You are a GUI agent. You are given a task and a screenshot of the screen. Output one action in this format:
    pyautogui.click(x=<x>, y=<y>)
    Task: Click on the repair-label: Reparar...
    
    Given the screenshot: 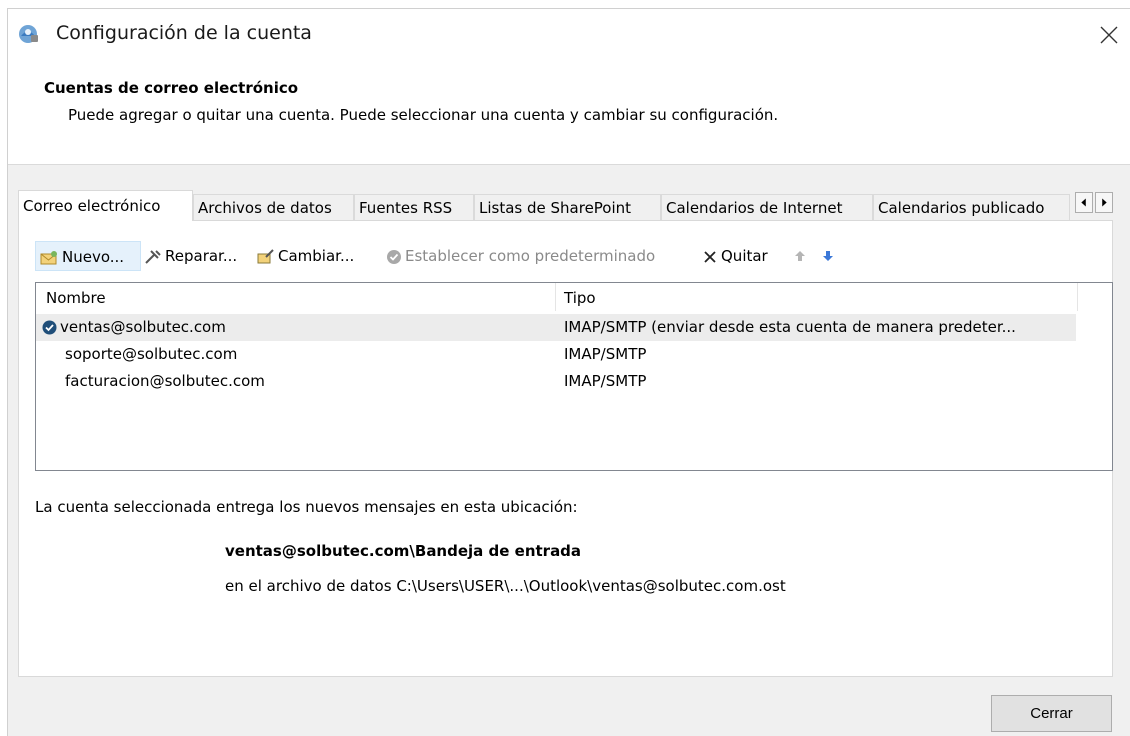 What is the action you would take?
    pyautogui.click(x=201, y=256)
    